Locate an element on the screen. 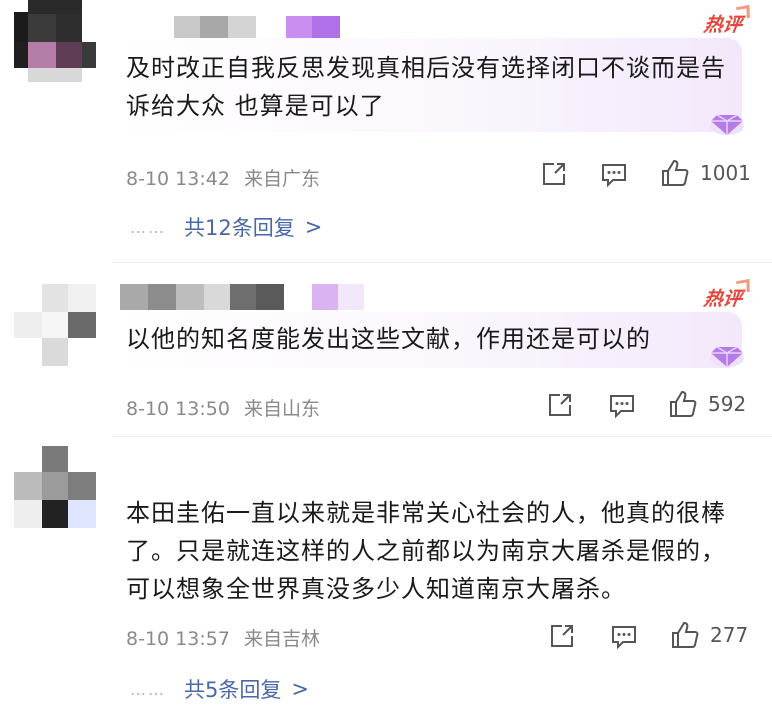 The width and height of the screenshot is (772, 720). thumbs-up-icon is located at coordinates (685, 634).